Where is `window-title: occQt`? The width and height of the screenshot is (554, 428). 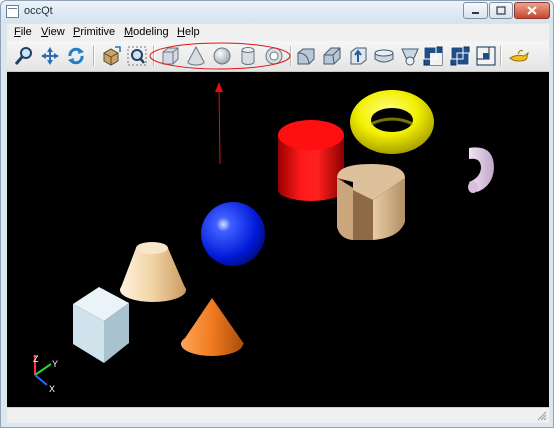 window-title: occQt is located at coordinates (38, 11).